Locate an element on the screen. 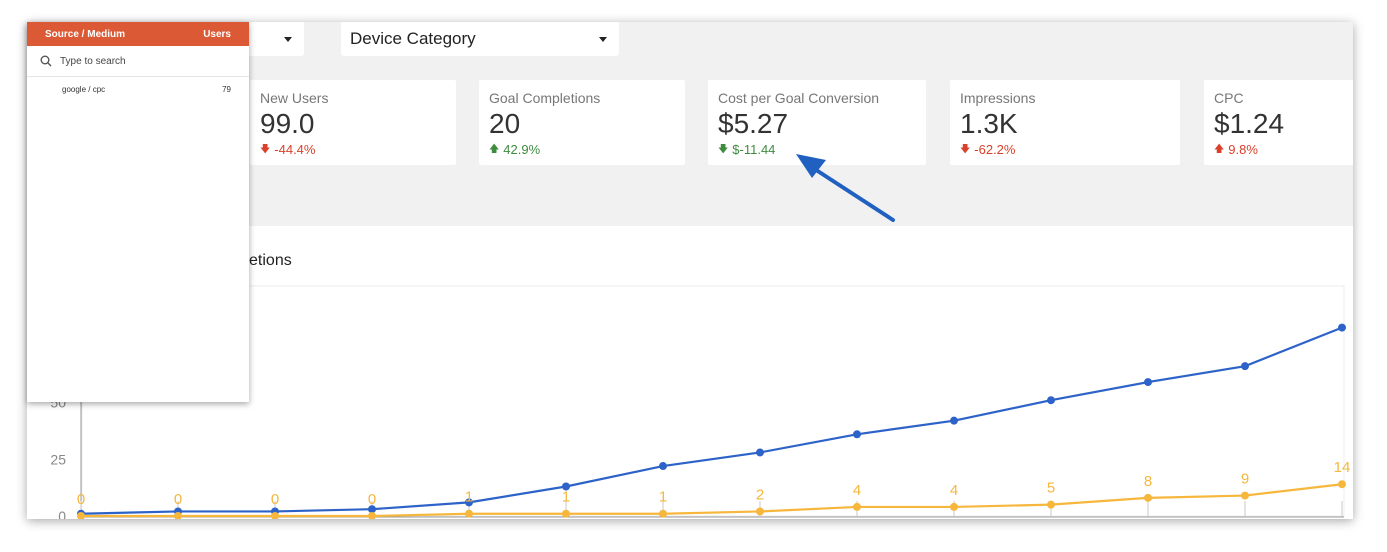  device-category-label: Device Category is located at coordinates (413, 38).